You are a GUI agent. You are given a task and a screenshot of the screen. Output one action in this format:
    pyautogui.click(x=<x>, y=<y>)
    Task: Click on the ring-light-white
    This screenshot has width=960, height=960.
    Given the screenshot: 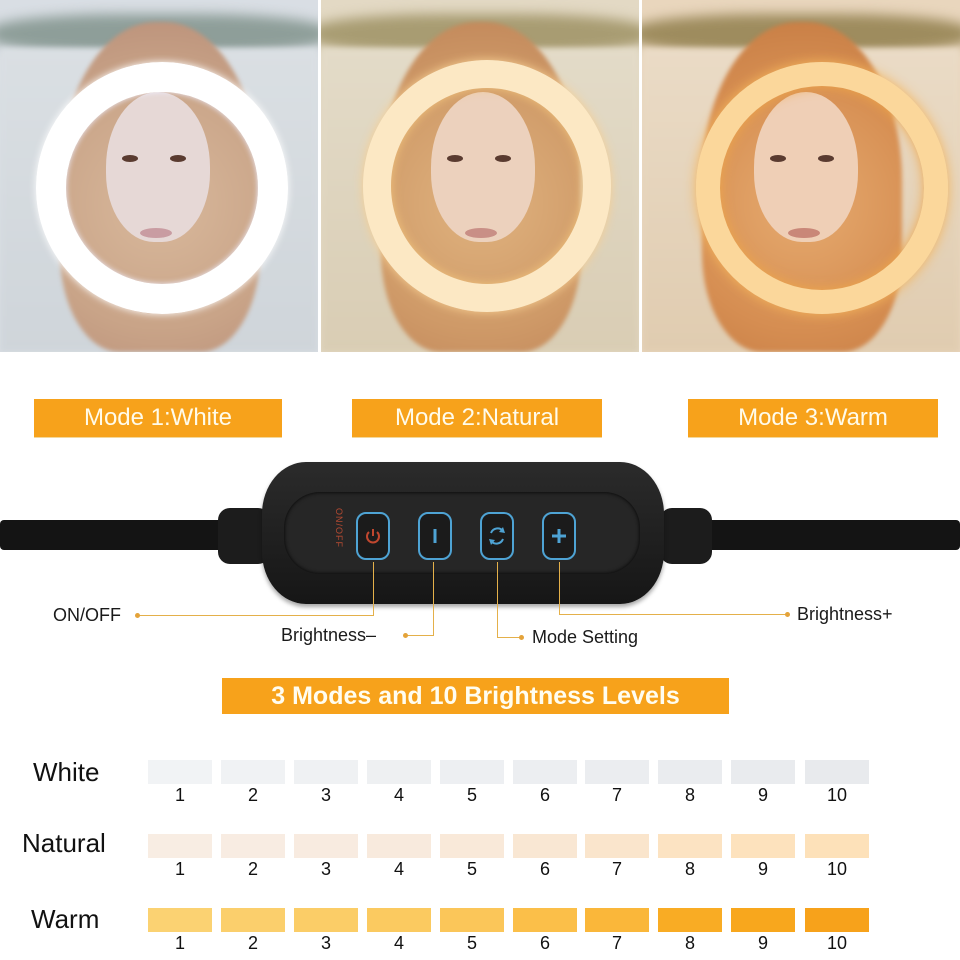 What is the action you would take?
    pyautogui.click(x=162, y=188)
    